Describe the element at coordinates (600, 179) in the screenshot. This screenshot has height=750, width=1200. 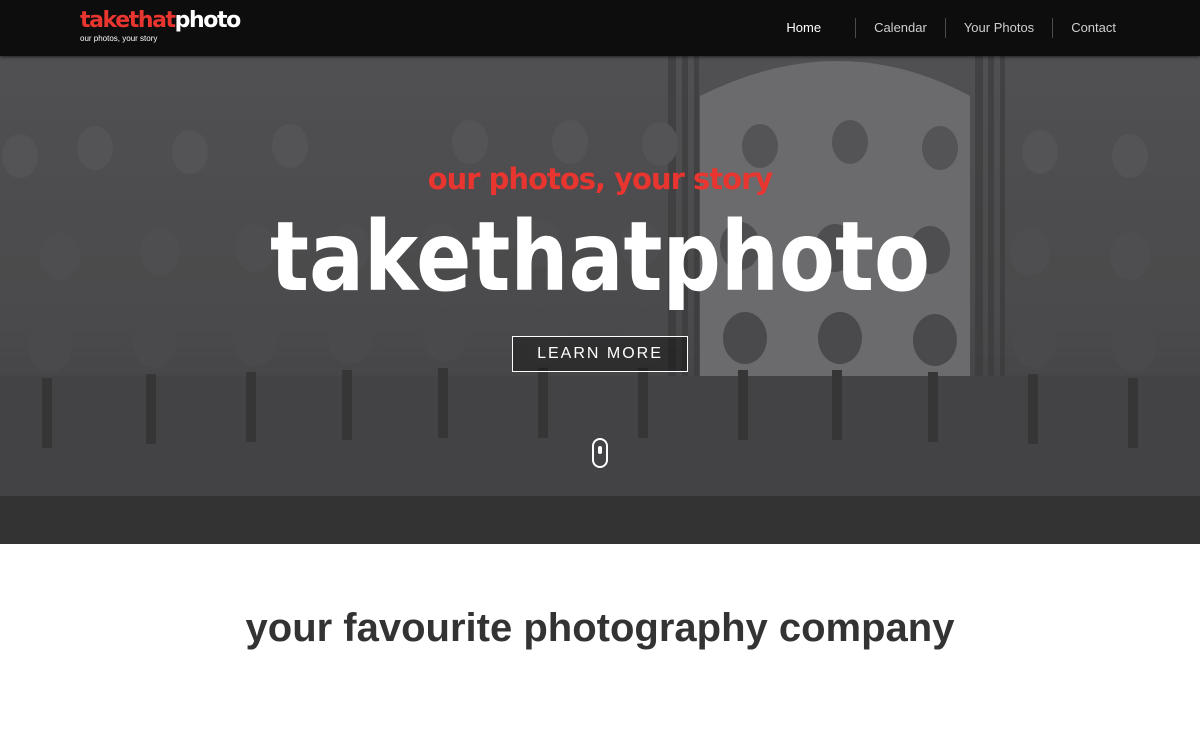
I see `hero-tagline: our photos, your story` at that location.